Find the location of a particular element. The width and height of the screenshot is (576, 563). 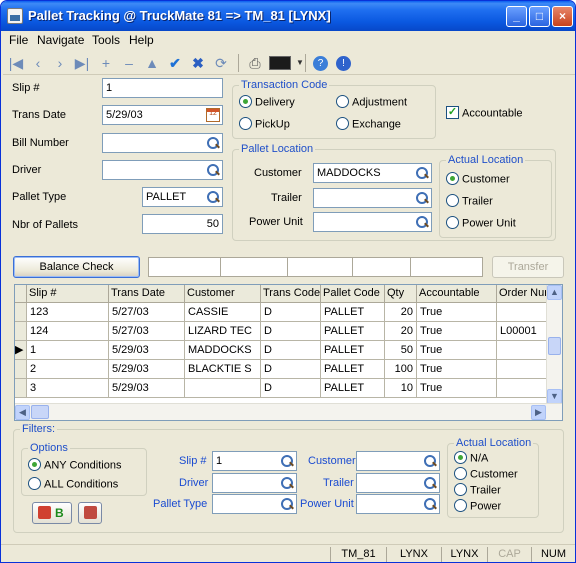

balance-check-button: Balance Check is located at coordinates (76, 267).